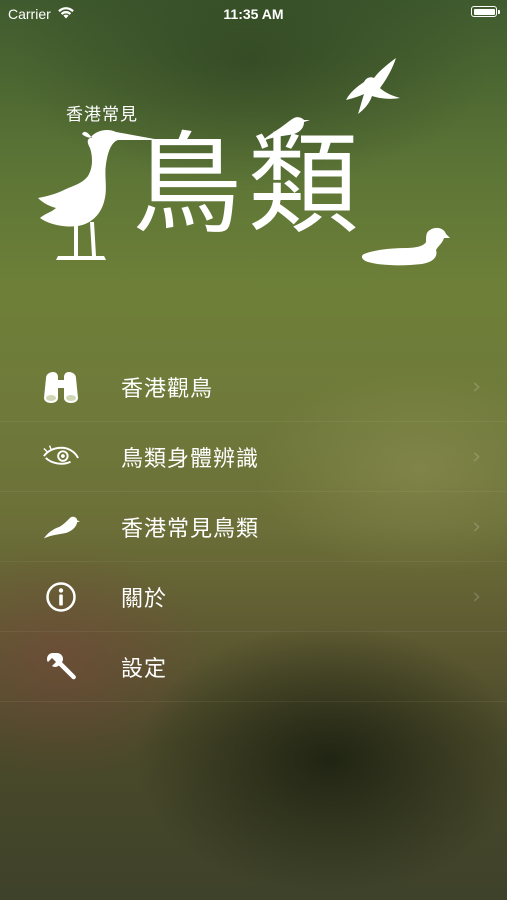  I want to click on menu-item-label: 香港常見鳥類, so click(190, 529).